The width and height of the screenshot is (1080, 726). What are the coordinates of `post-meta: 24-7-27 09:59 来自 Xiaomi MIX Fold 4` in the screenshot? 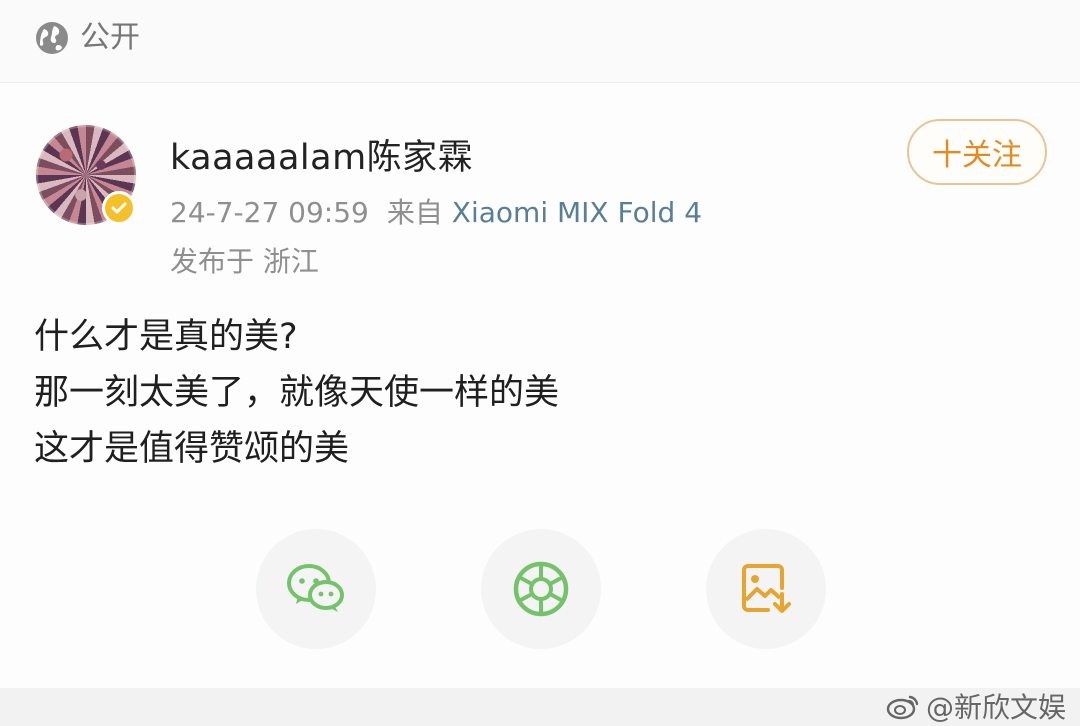 It's located at (436, 211).